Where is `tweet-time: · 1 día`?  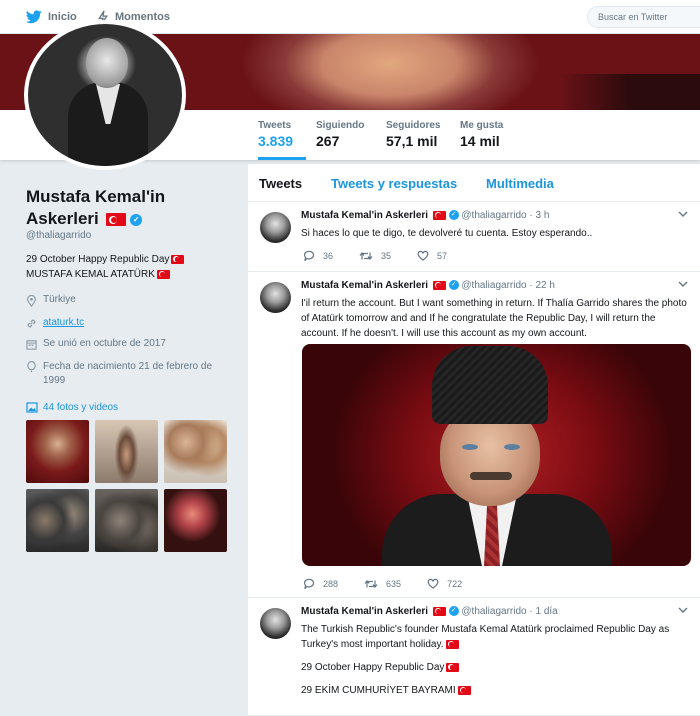 tweet-time: · 1 día is located at coordinates (543, 611).